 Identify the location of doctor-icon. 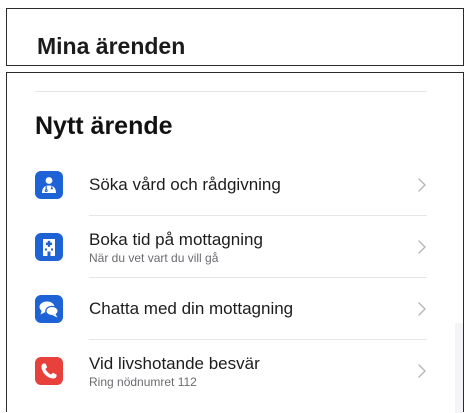
(49, 185).